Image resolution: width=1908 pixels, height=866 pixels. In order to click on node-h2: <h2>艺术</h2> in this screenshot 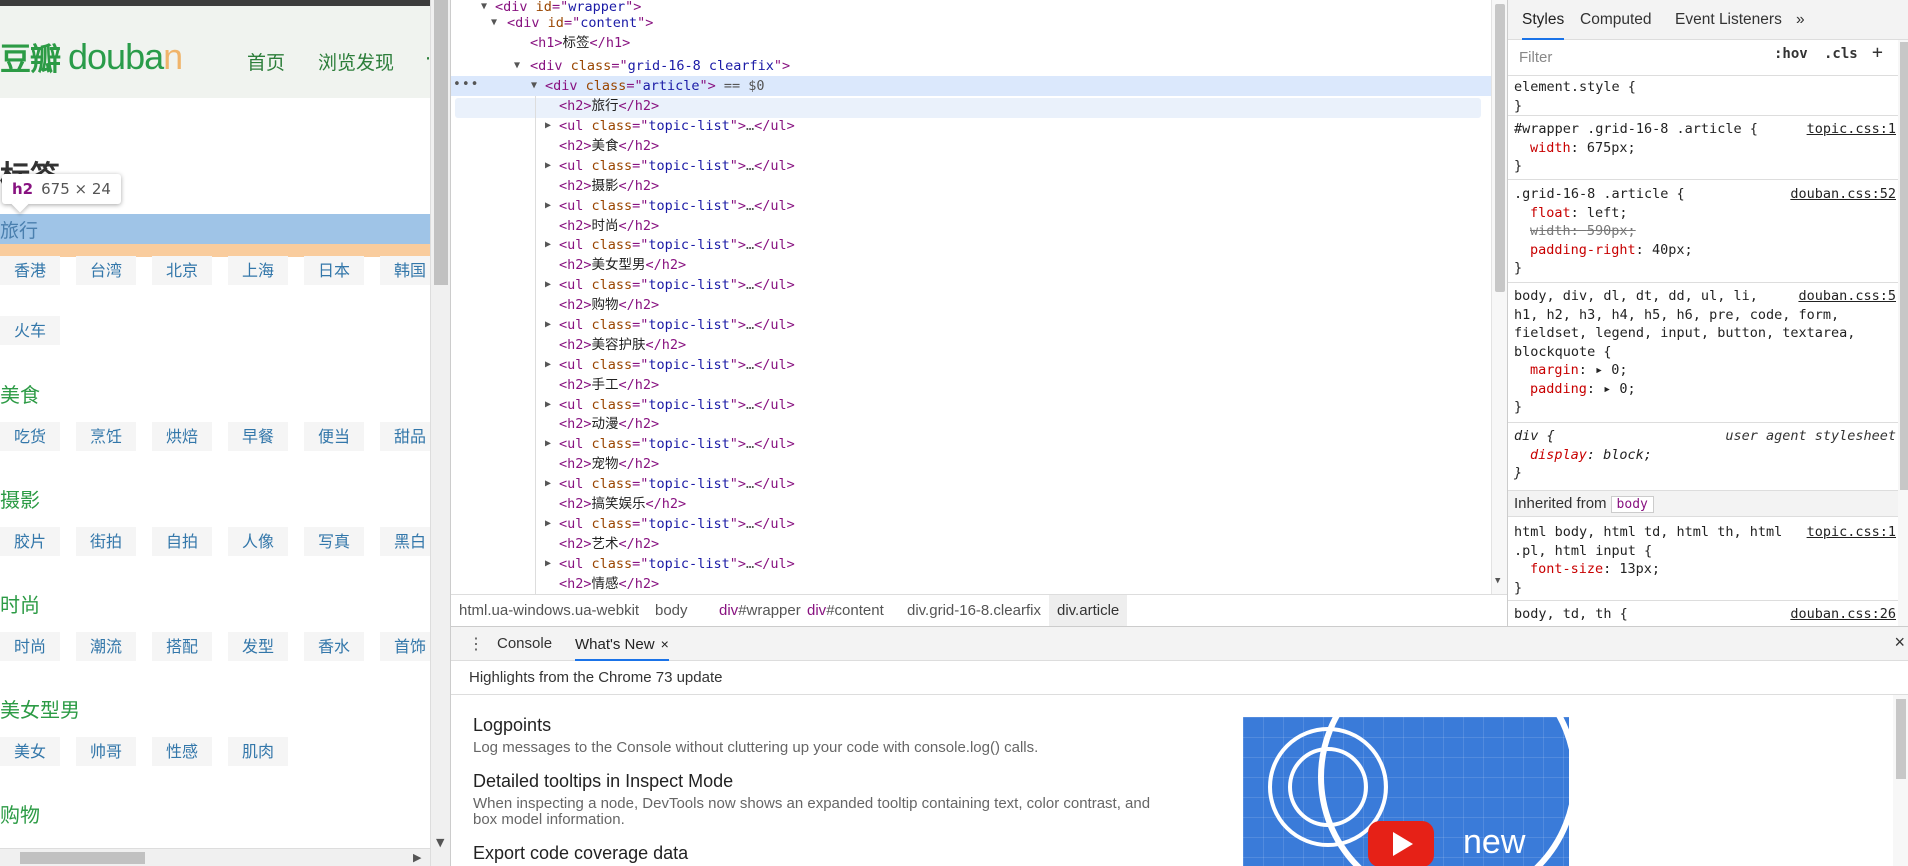, I will do `click(971, 544)`.